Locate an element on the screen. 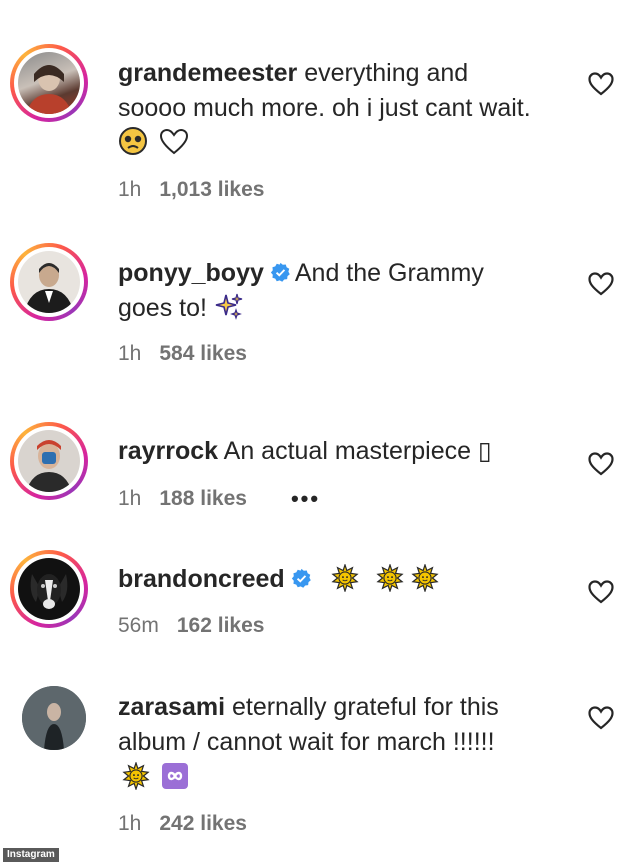  comment-time: 56m is located at coordinates (138, 625).